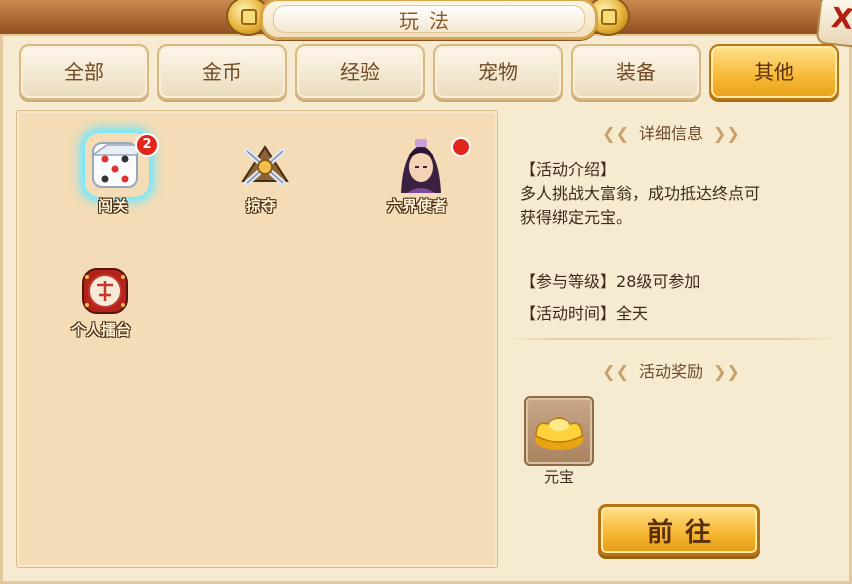 Image resolution: width=852 pixels, height=584 pixels. Describe the element at coordinates (840, 18) in the screenshot. I see `close-icon: X` at that location.